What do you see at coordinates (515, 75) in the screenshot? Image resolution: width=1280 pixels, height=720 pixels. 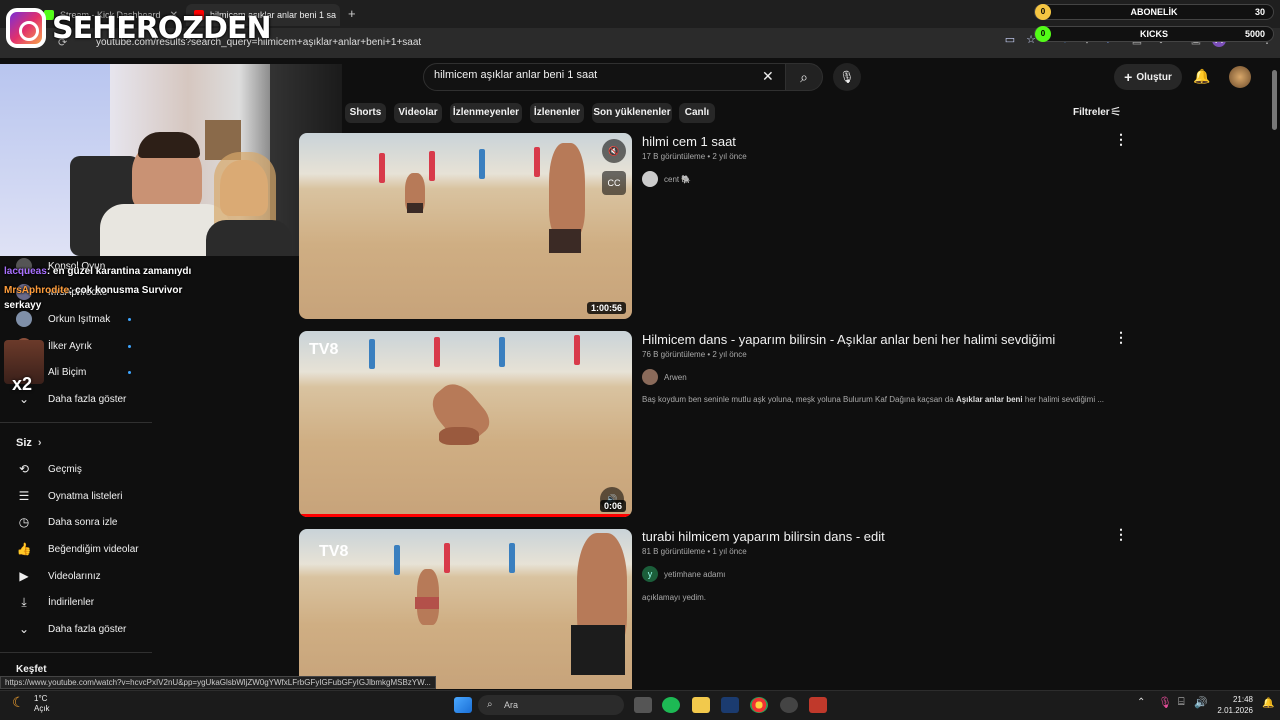 I see `search-query-text: hilmicem aşıklar anlar beni 1 saat` at bounding box center [515, 75].